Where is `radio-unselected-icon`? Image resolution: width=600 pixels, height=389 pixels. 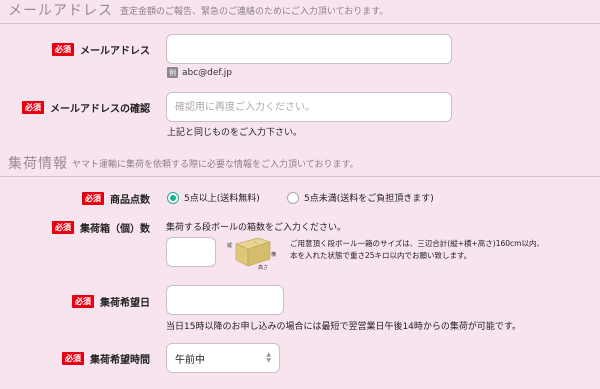
radio-unselected-icon is located at coordinates (293, 197).